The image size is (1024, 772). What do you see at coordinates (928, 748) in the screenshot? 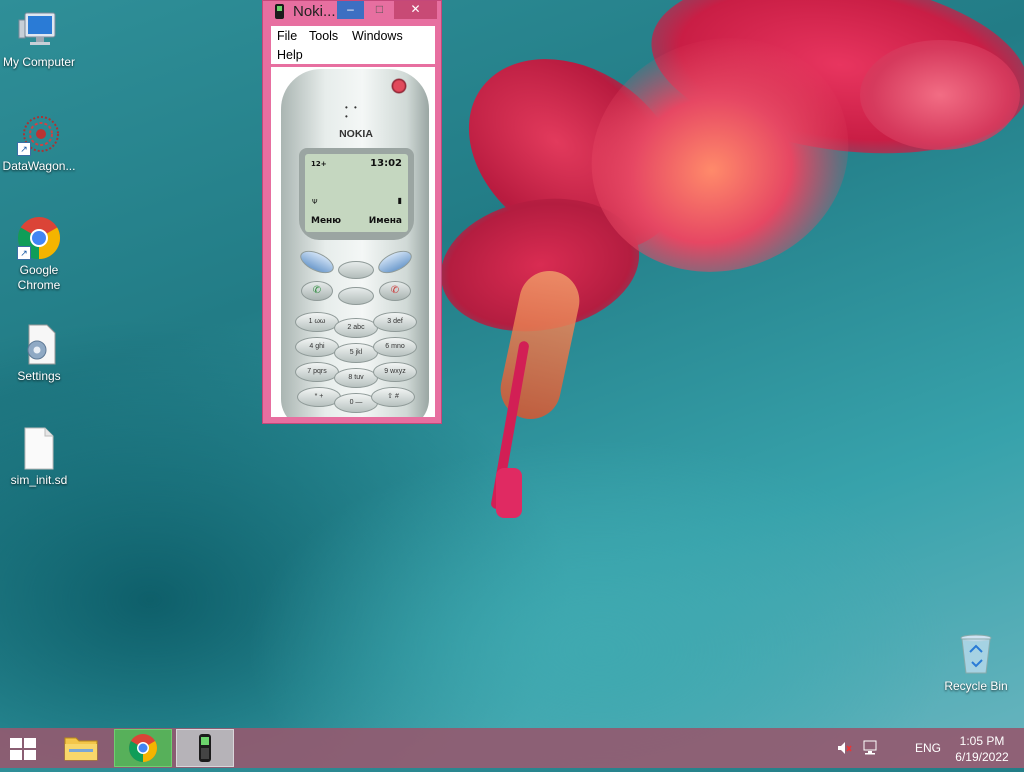
I see `language-indicator: ENG` at bounding box center [928, 748].